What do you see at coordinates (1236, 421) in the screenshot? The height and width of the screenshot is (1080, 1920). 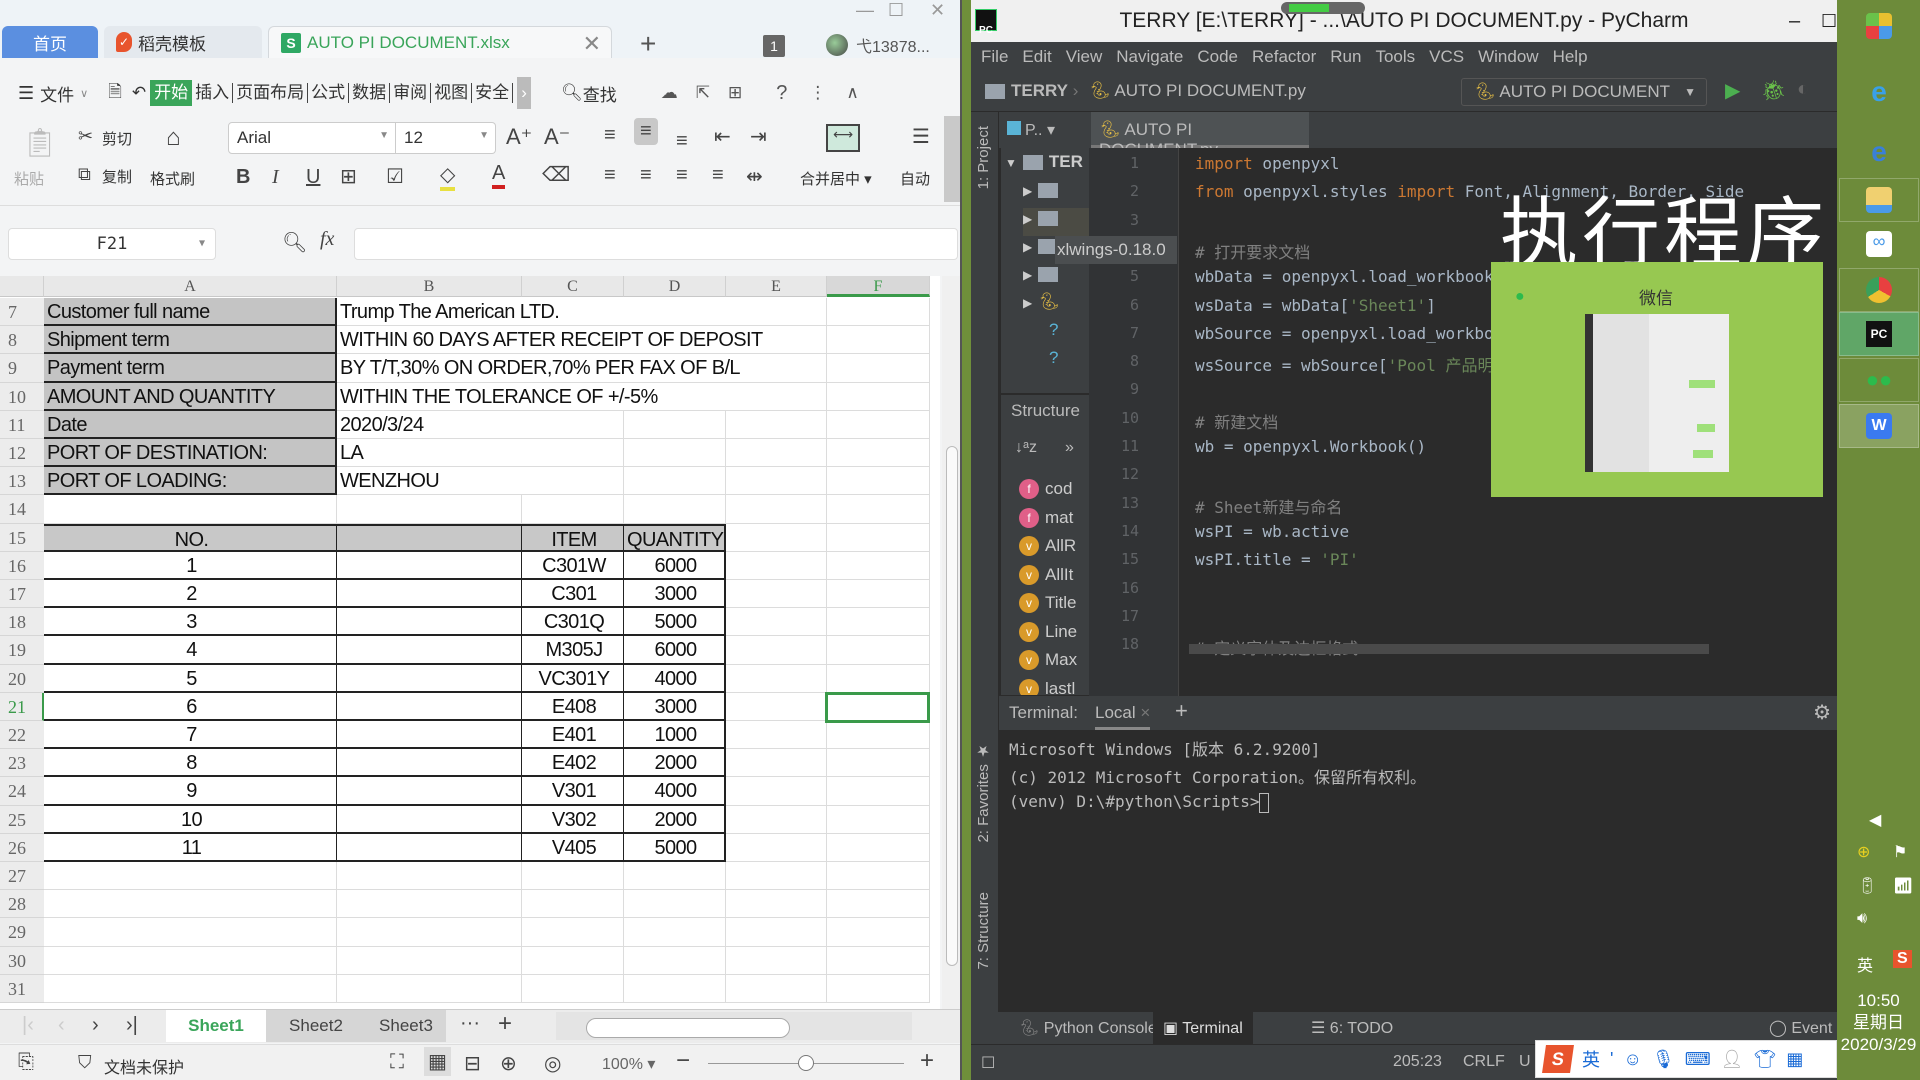 I see `code-line: # 新建文档` at bounding box center [1236, 421].